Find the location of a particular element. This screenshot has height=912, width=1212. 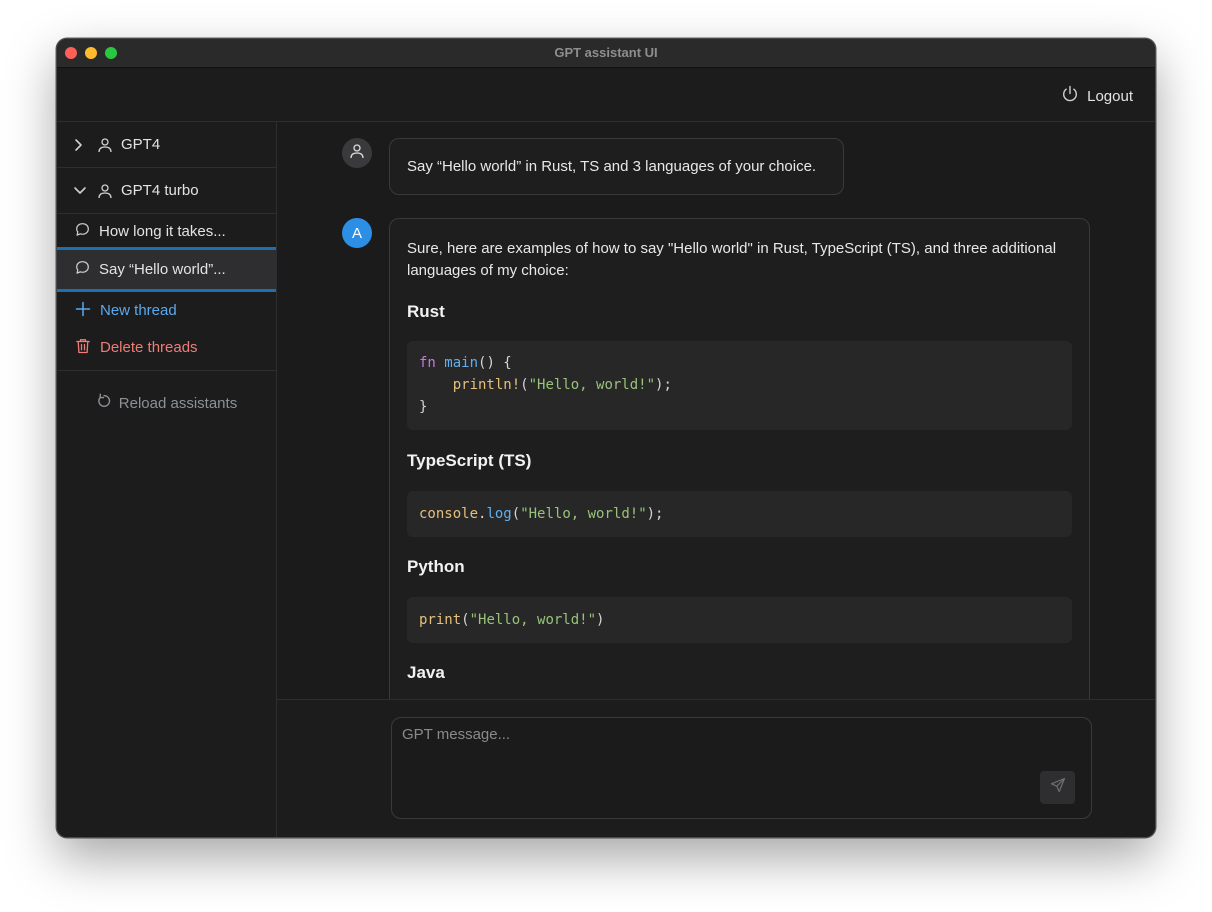

code-token: console is located at coordinates (449, 514).